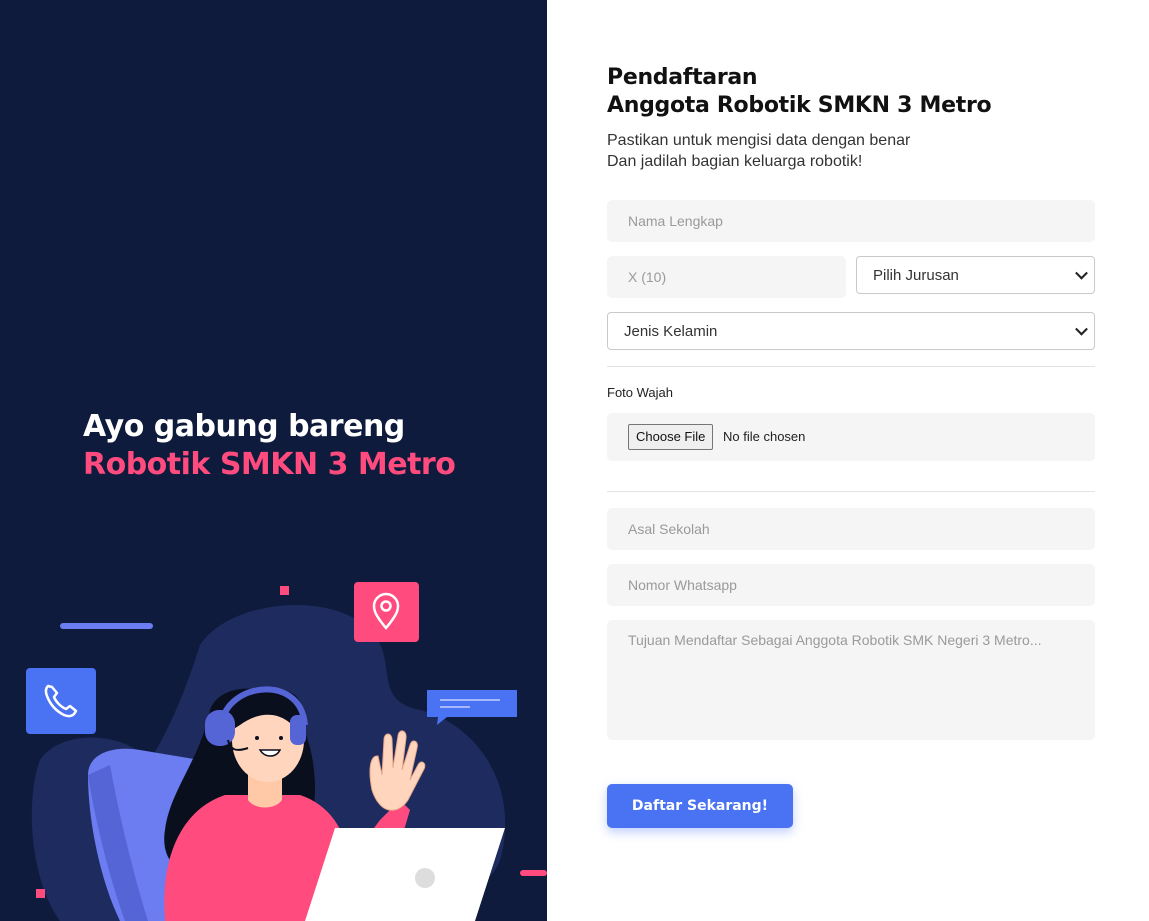 This screenshot has height=921, width=1149. I want to click on form-subtitle-line-2: Dan jadilah bagian keluarga robotik!, so click(735, 161).